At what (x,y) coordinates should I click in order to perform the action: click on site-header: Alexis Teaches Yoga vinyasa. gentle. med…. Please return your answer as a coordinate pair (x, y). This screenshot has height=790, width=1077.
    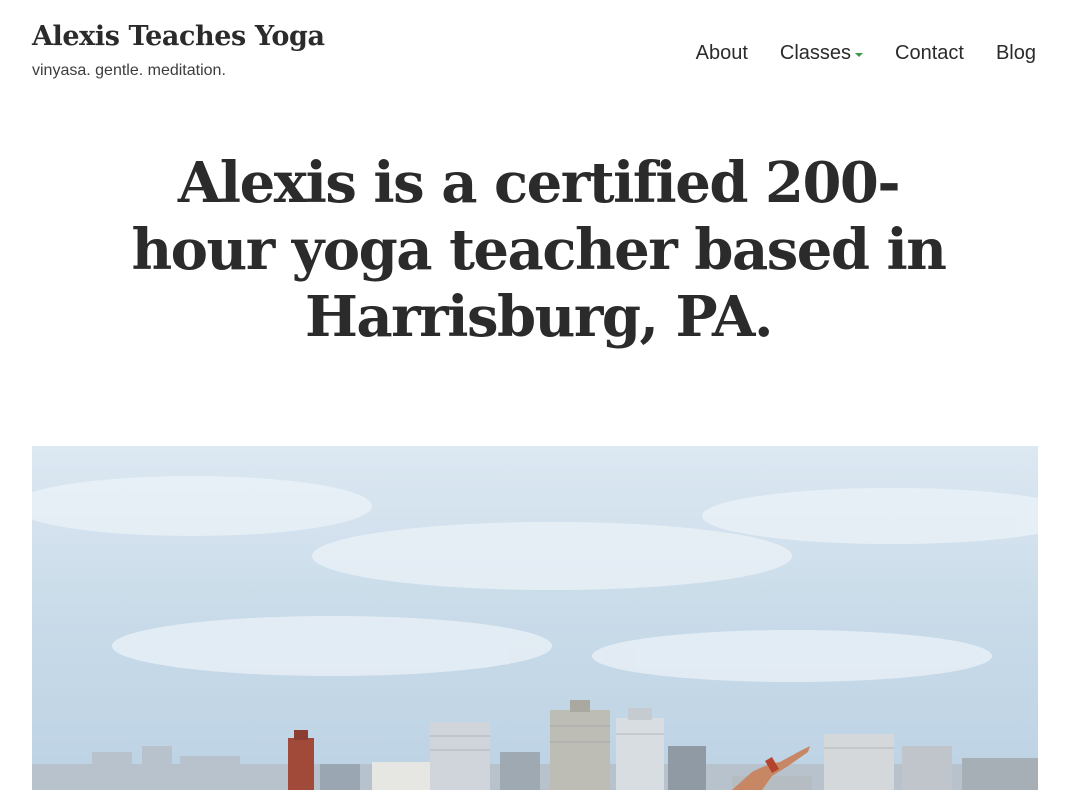
    Looking at the image, I should click on (538, 53).